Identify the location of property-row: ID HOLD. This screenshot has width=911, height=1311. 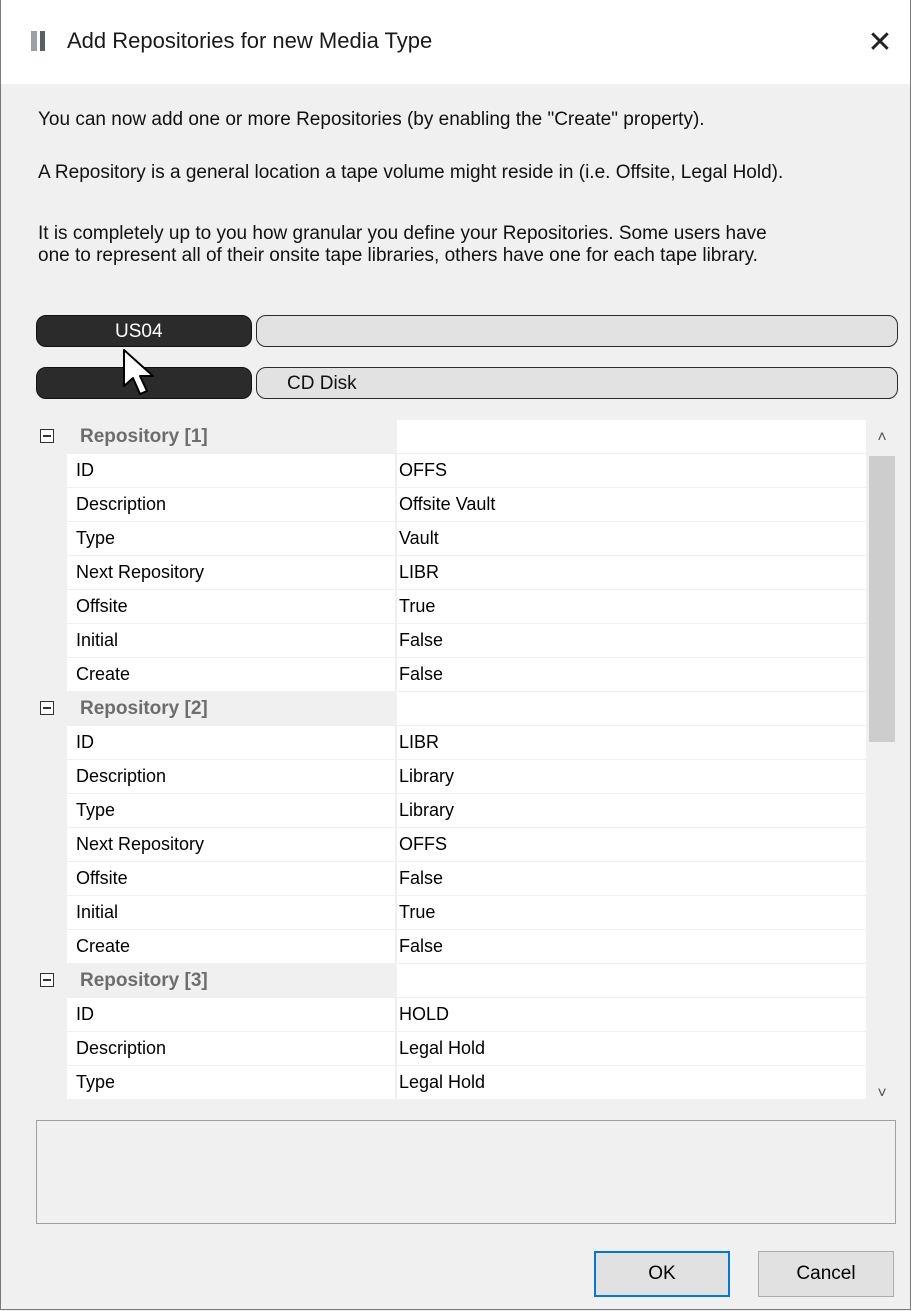
(451, 1015).